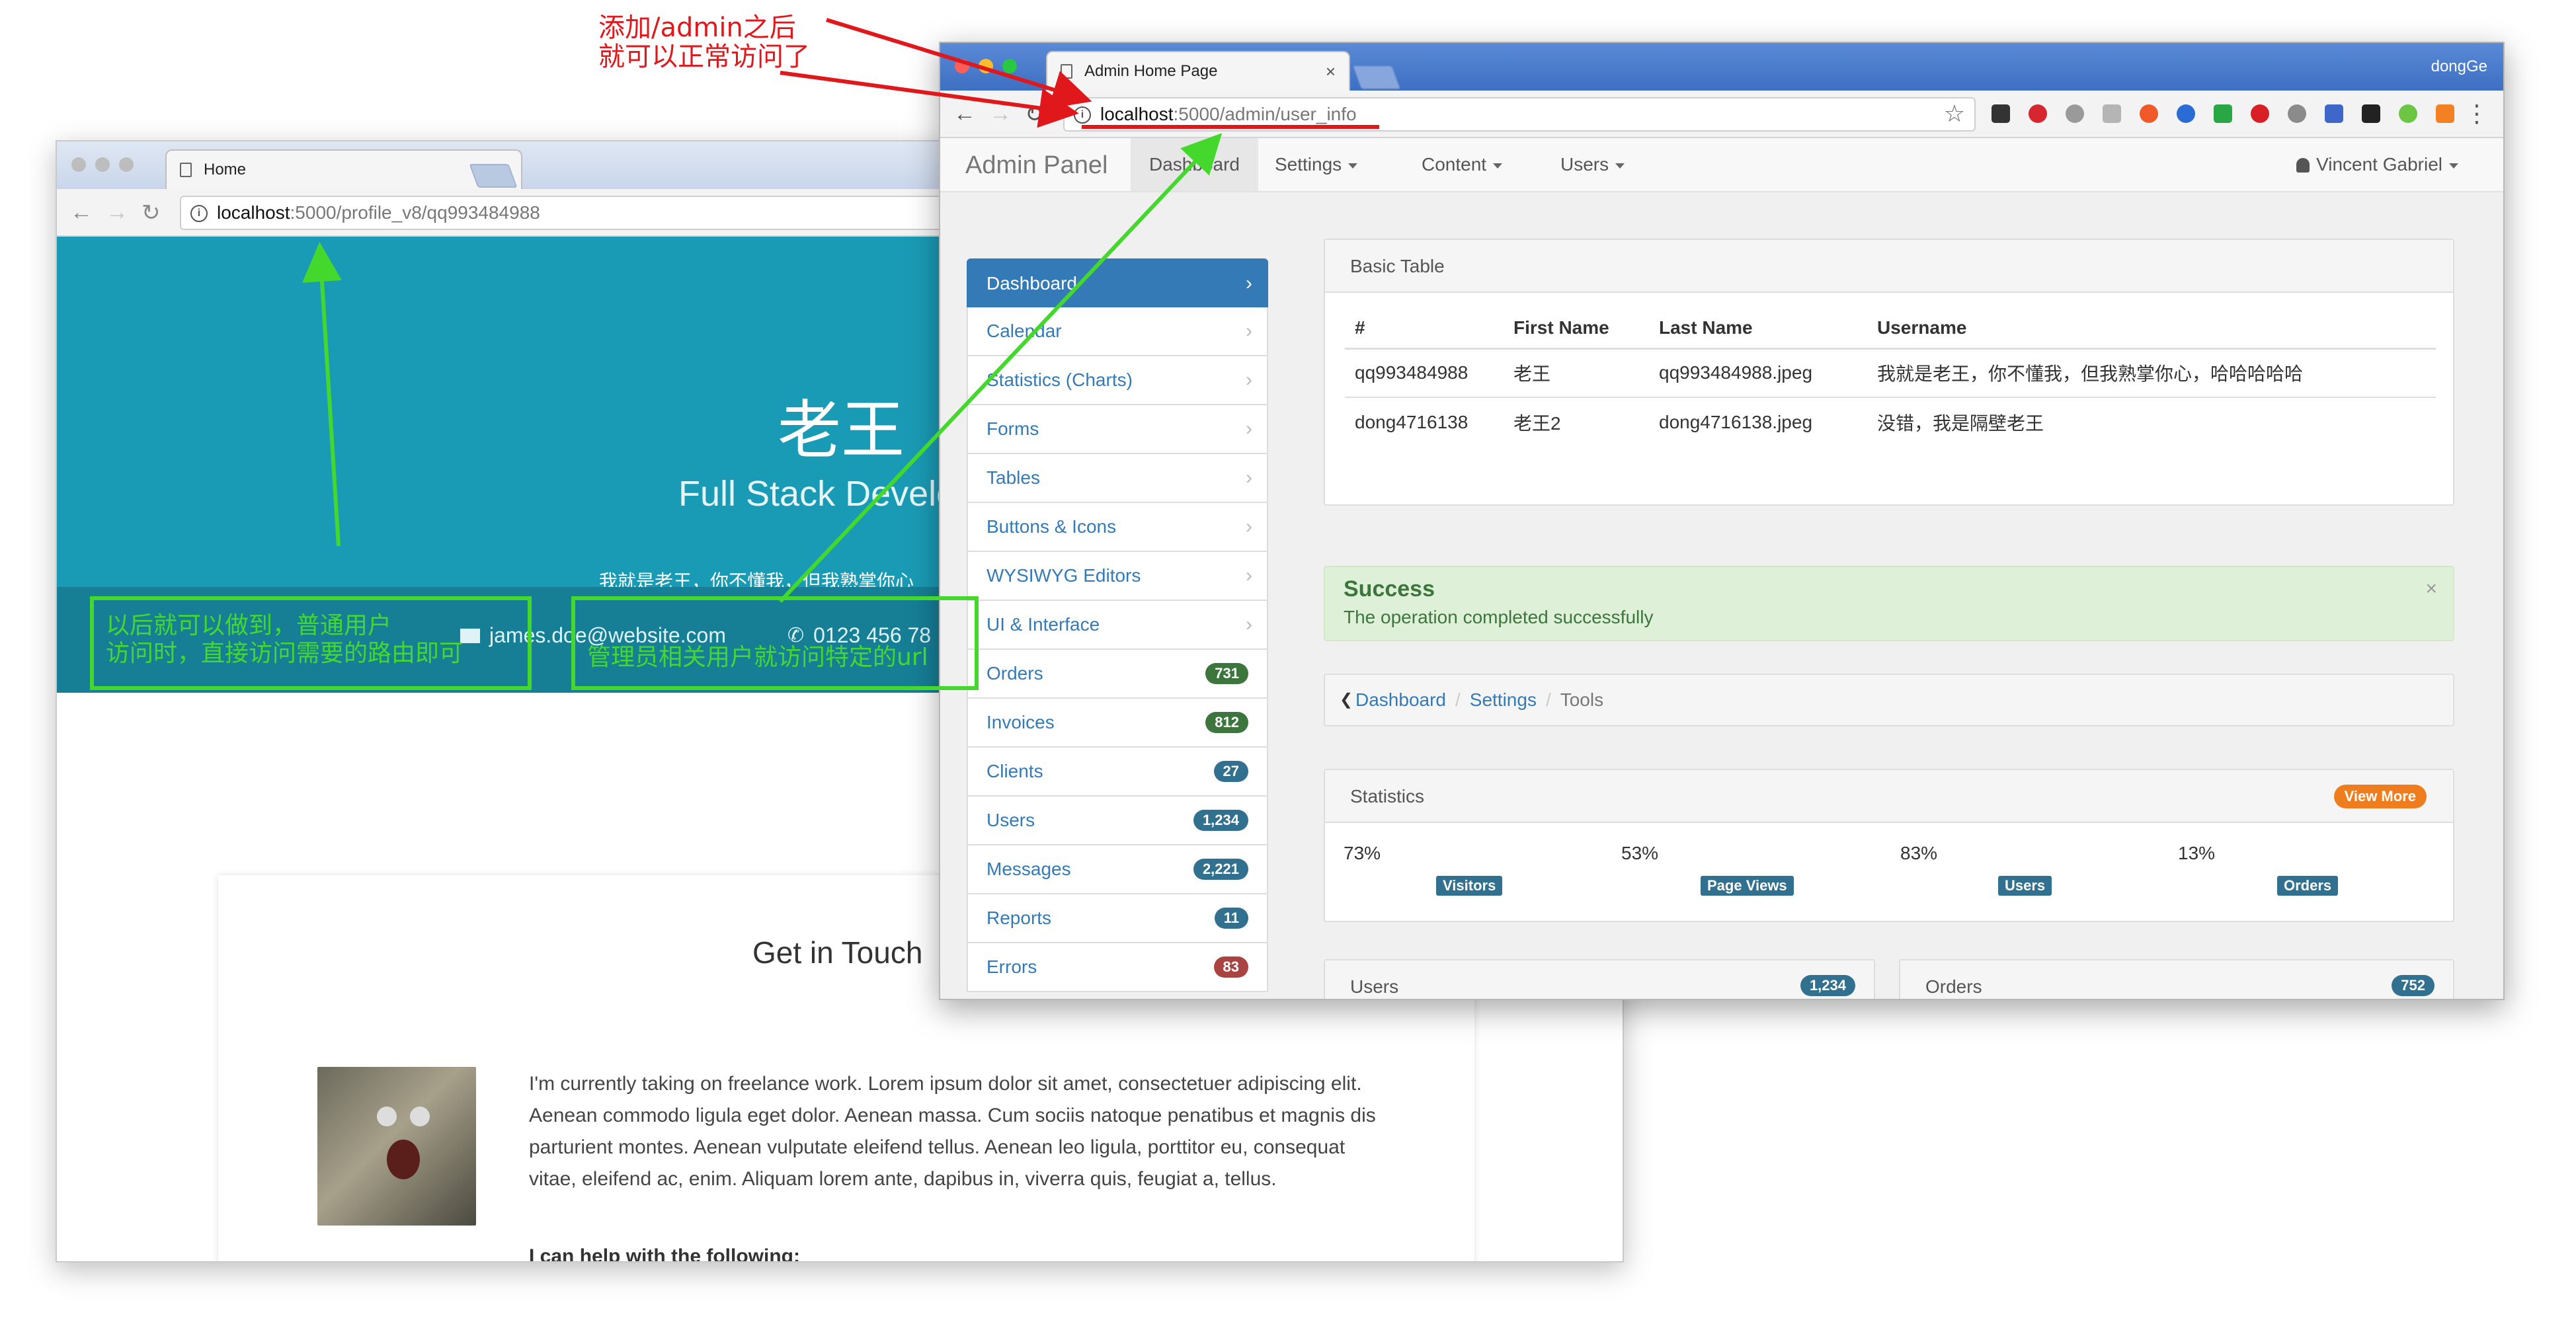 Image resolution: width=2576 pixels, height=1326 pixels. What do you see at coordinates (2371, 113) in the screenshot?
I see `x-extension-icon` at bounding box center [2371, 113].